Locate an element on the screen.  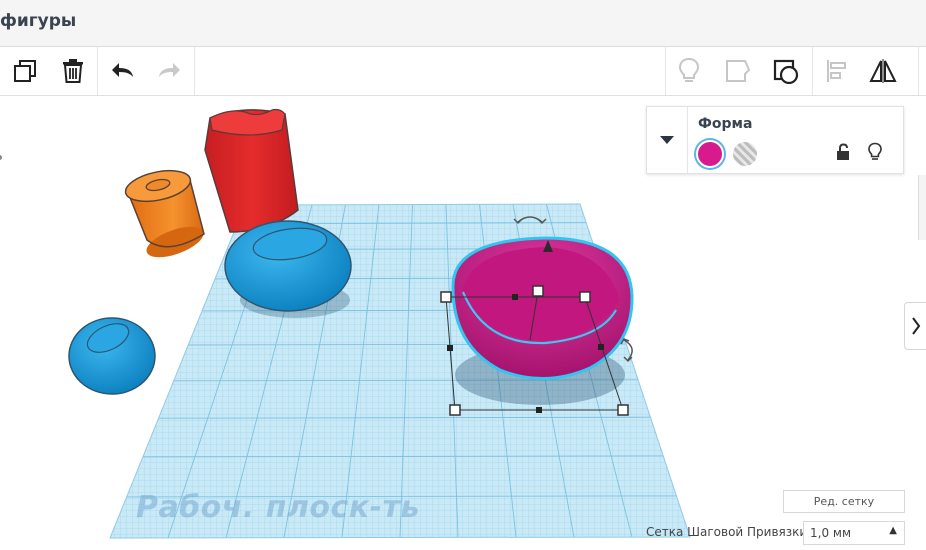
group-button is located at coordinates (786, 71).